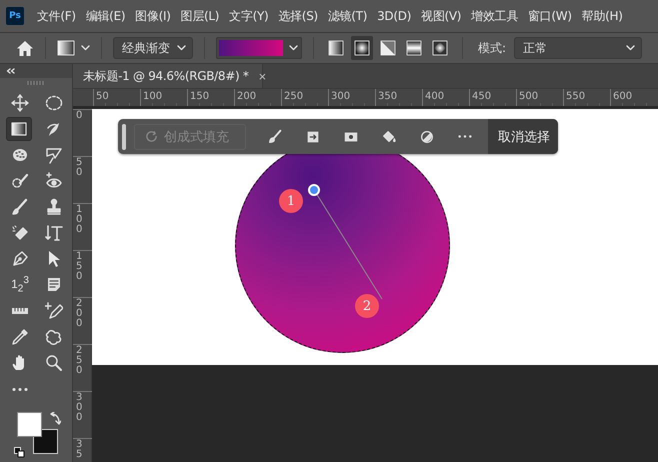 This screenshot has width=658, height=462. I want to click on ruler-label: 150, so click(79, 267).